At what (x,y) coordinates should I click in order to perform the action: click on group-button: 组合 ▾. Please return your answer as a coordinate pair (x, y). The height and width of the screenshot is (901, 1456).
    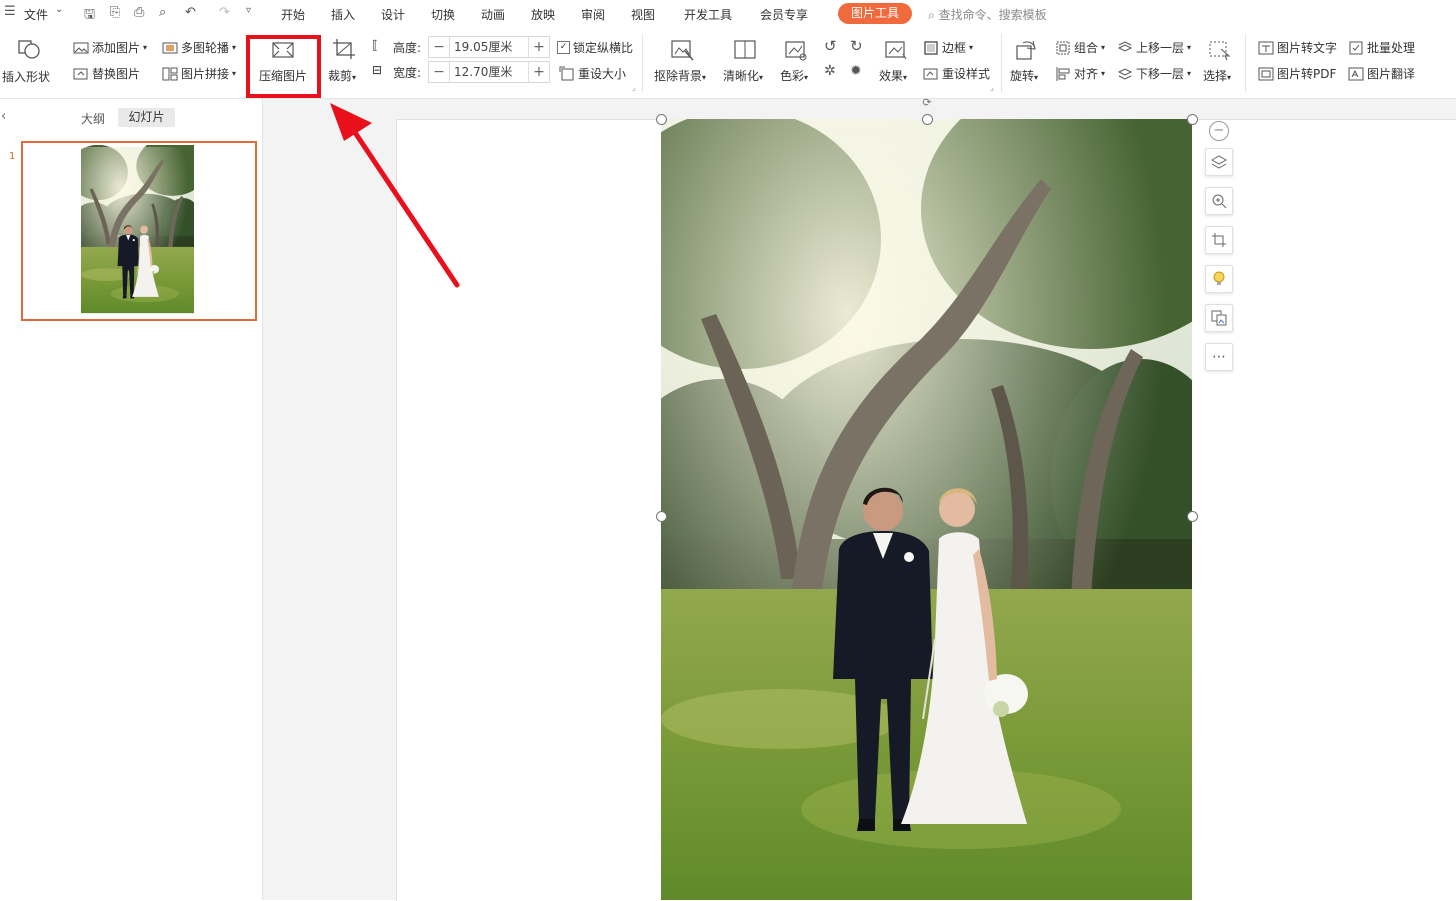
    Looking at the image, I should click on (1080, 47).